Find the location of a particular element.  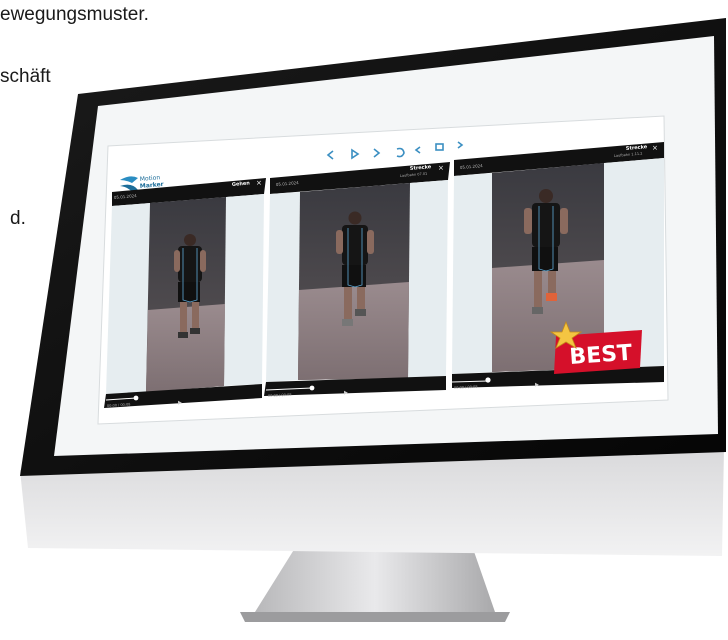

video-panel-1: 05.01.2024 Gehen × ▶ 00:00 / 00:08 is located at coordinates (185, 293).